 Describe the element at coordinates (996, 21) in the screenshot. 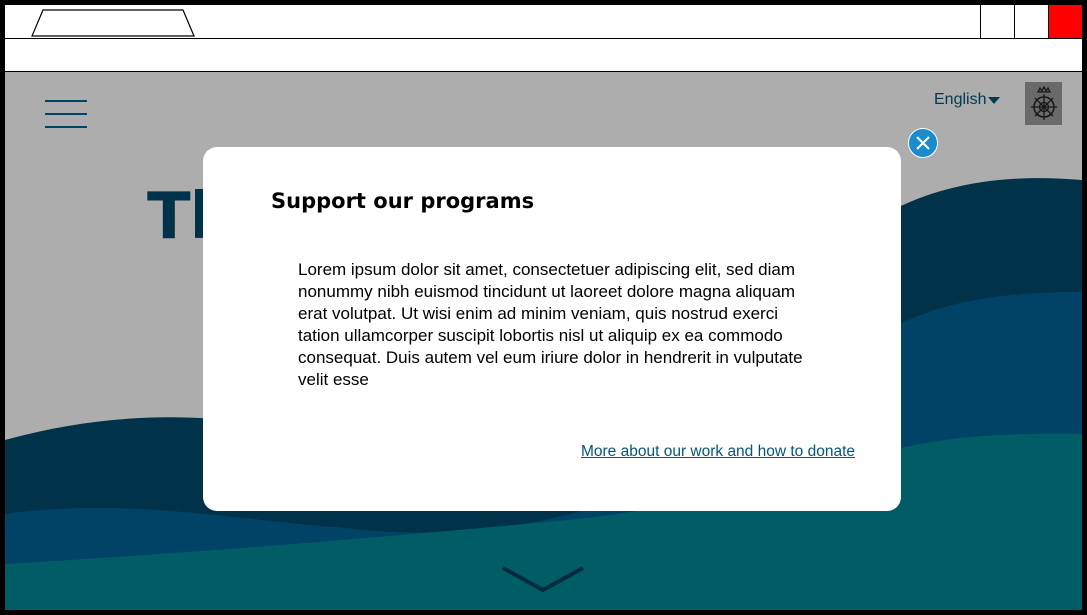

I see `minimize-button` at that location.